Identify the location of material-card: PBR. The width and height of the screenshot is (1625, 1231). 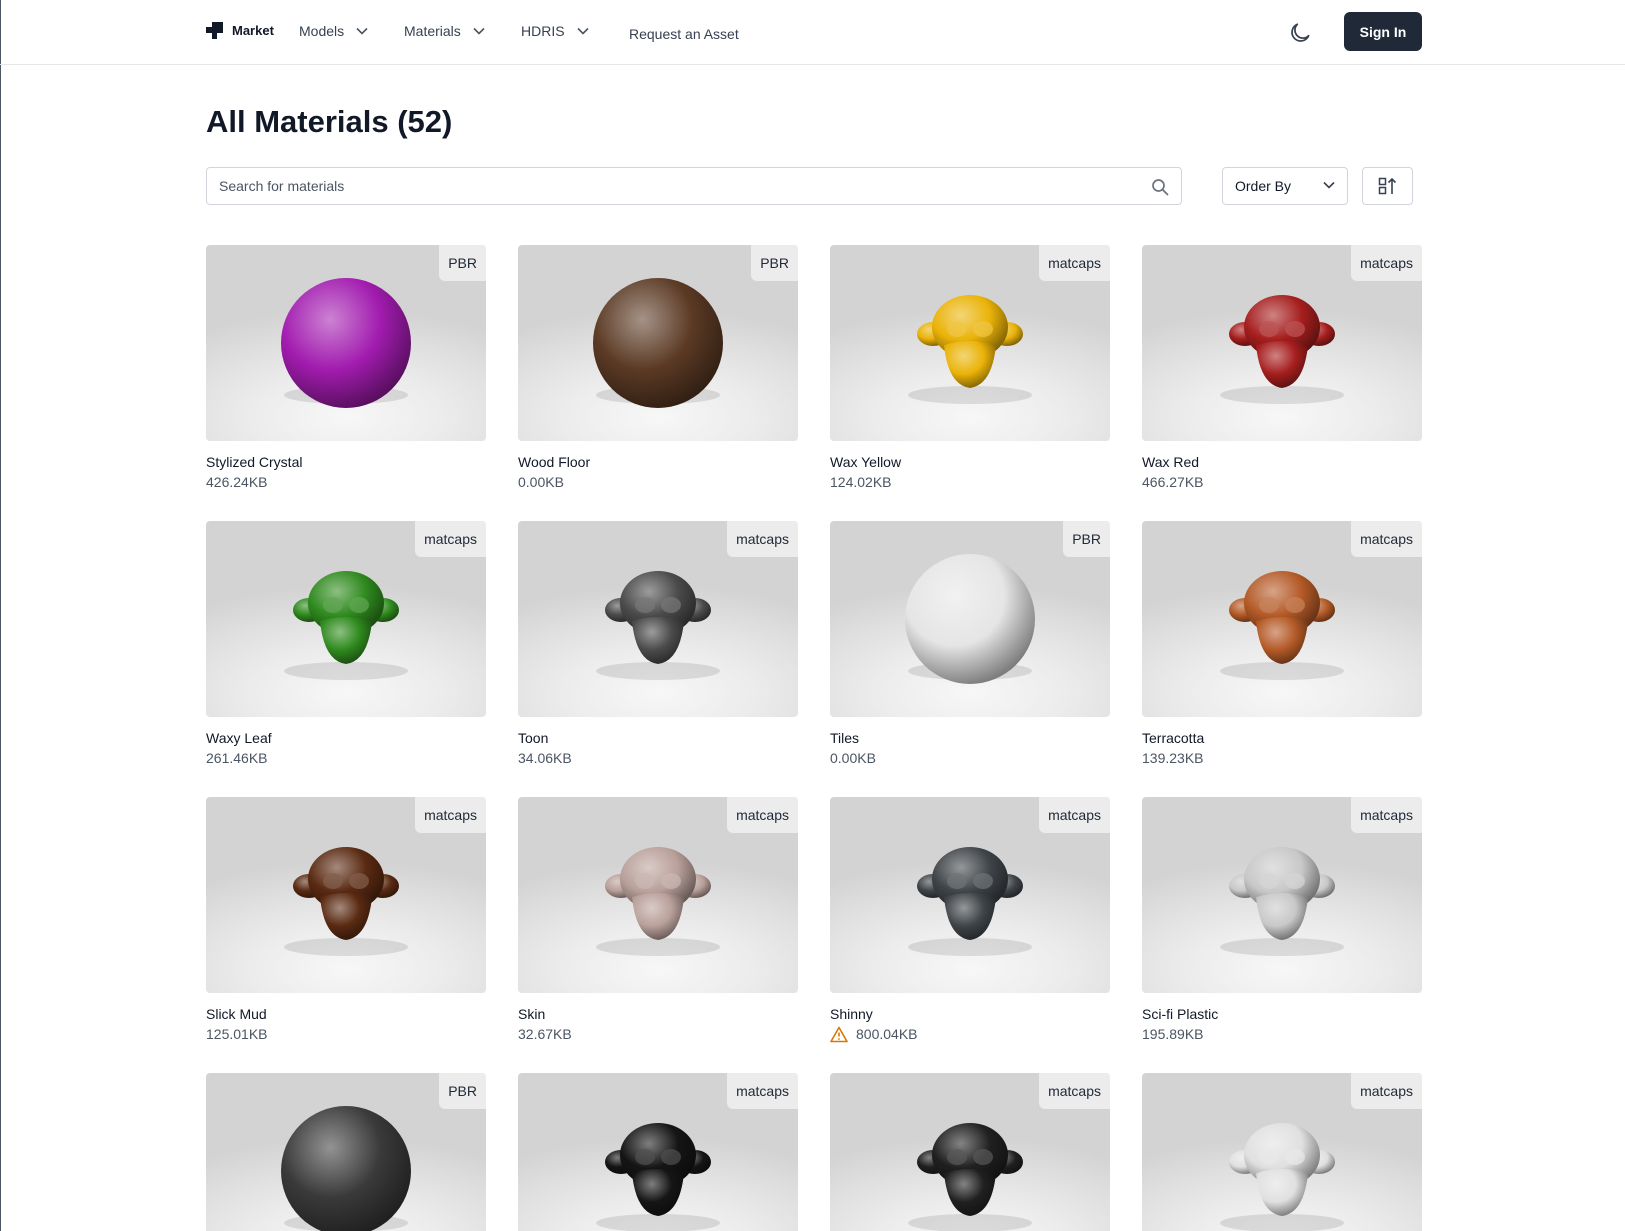
(346, 1152).